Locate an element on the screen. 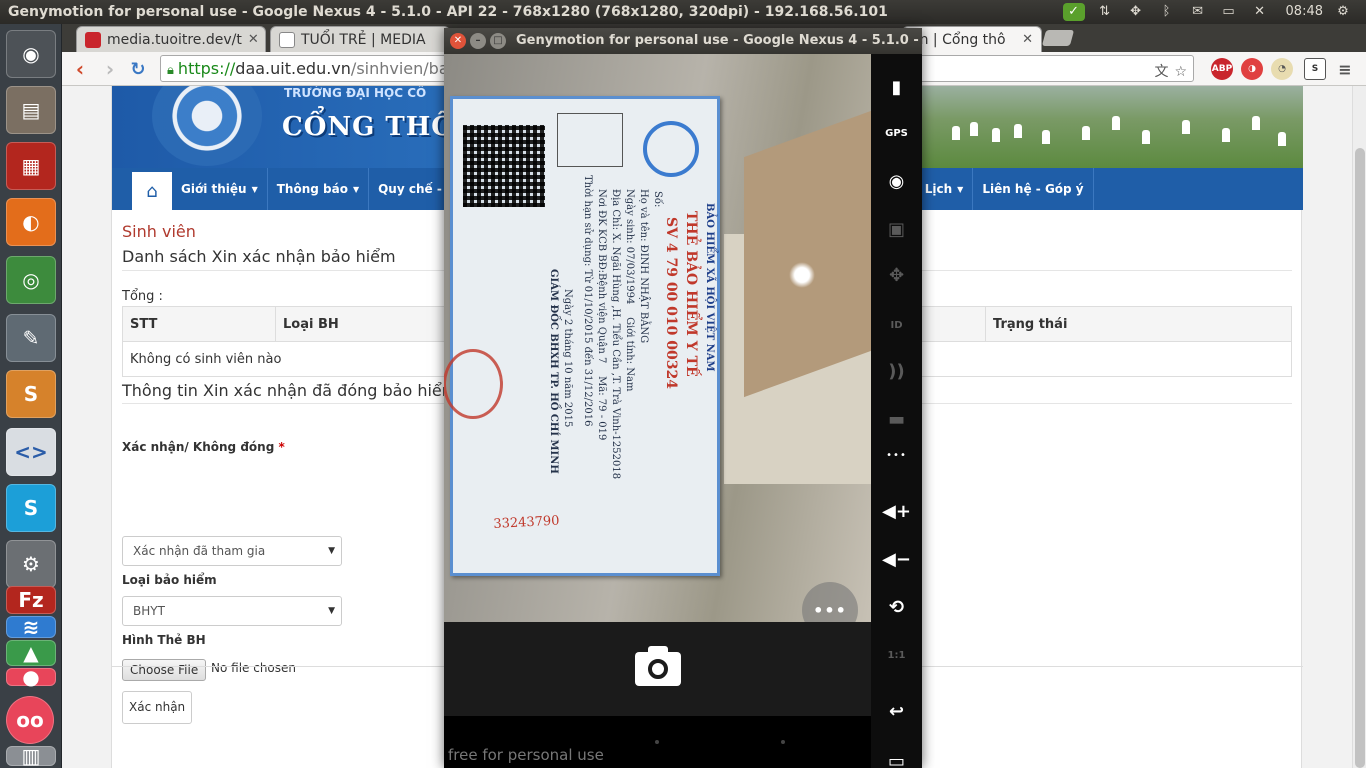  tab-tuoitre-media-2: TUỔI TRẺ | MEDIA is located at coordinates (360, 39).